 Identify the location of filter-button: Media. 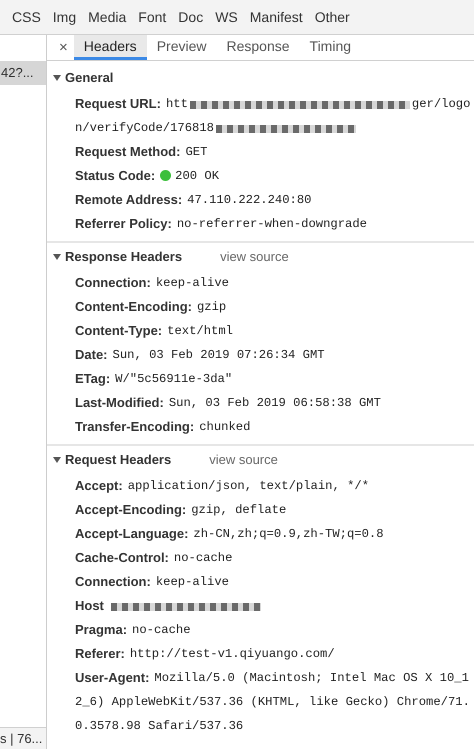
(107, 17).